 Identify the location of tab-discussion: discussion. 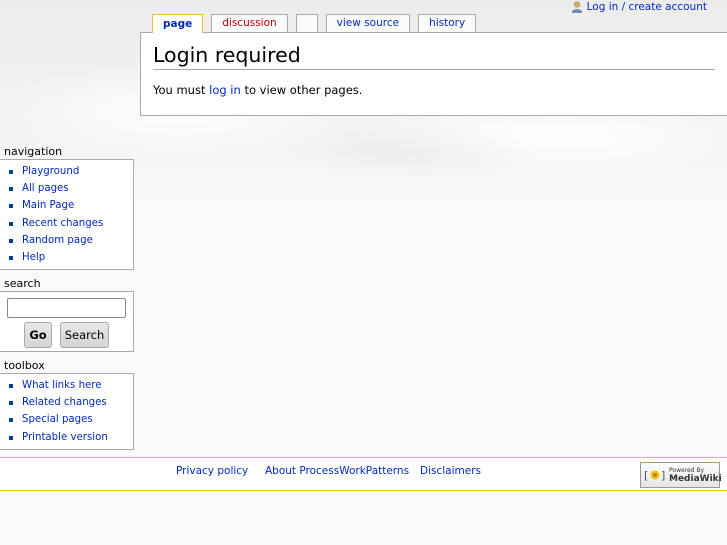
(249, 23).